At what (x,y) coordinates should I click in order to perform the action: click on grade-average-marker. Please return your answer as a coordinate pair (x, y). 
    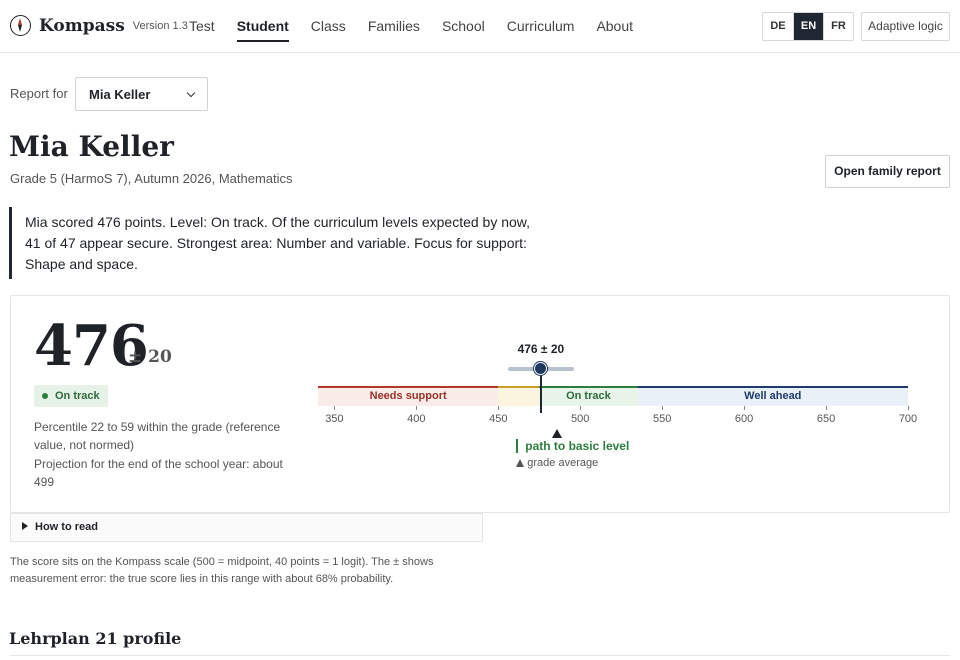
    Looking at the image, I should click on (557, 433).